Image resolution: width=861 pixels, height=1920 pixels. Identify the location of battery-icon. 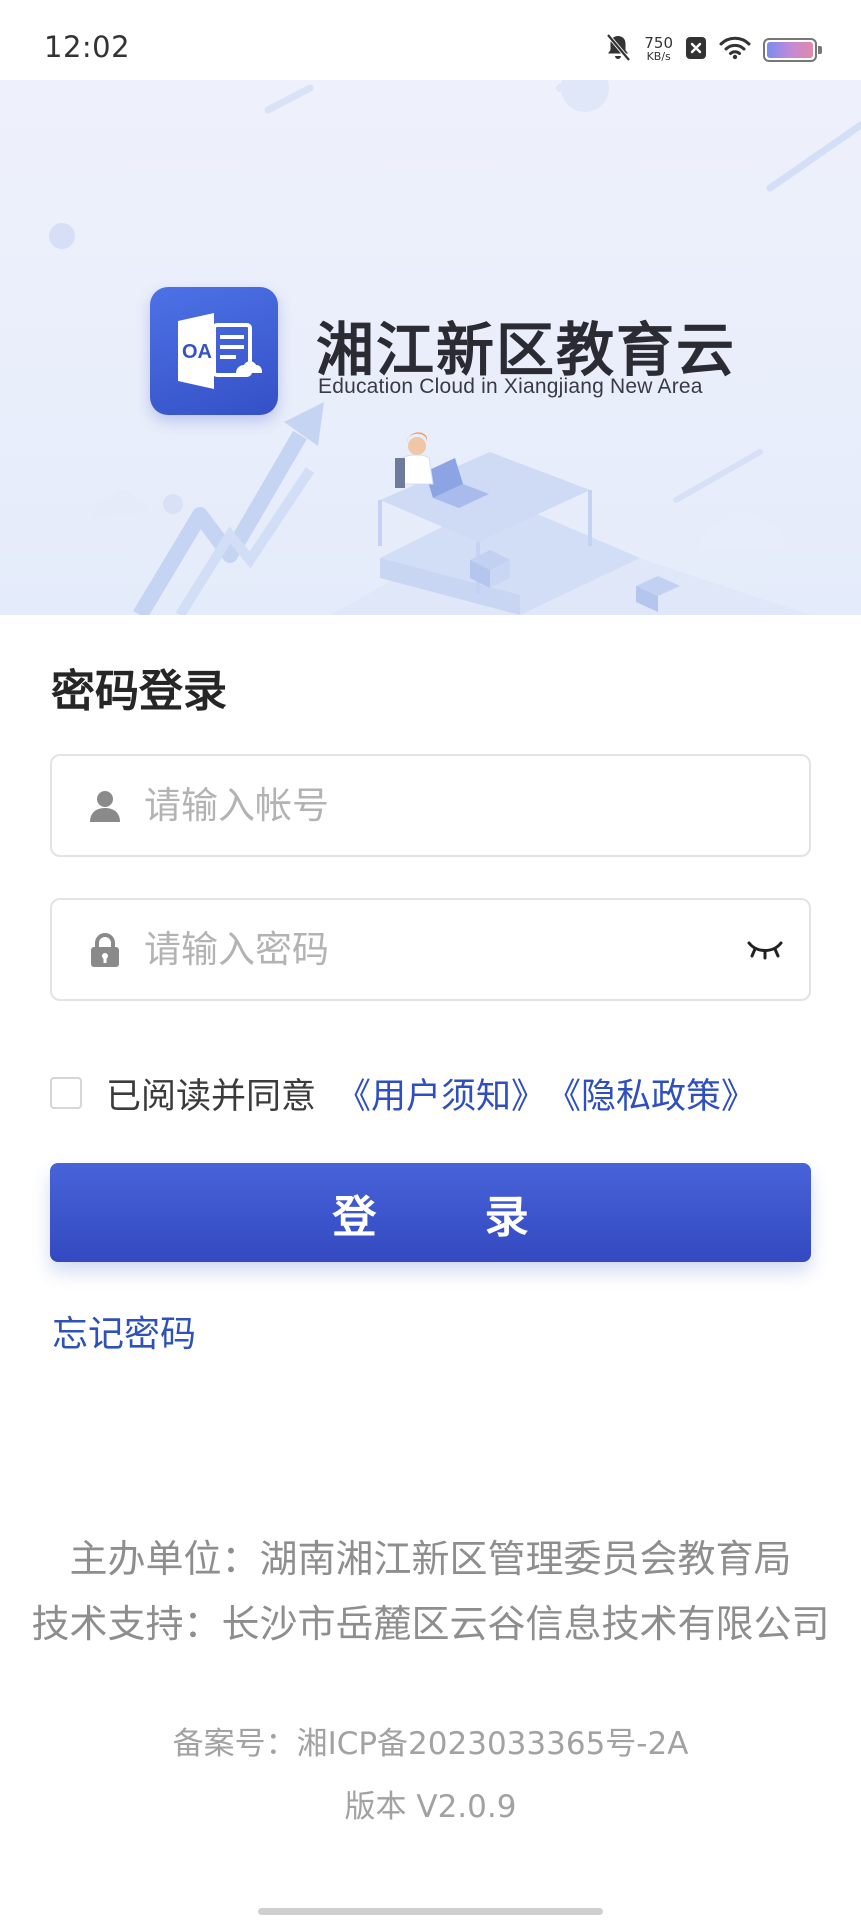
(792, 50).